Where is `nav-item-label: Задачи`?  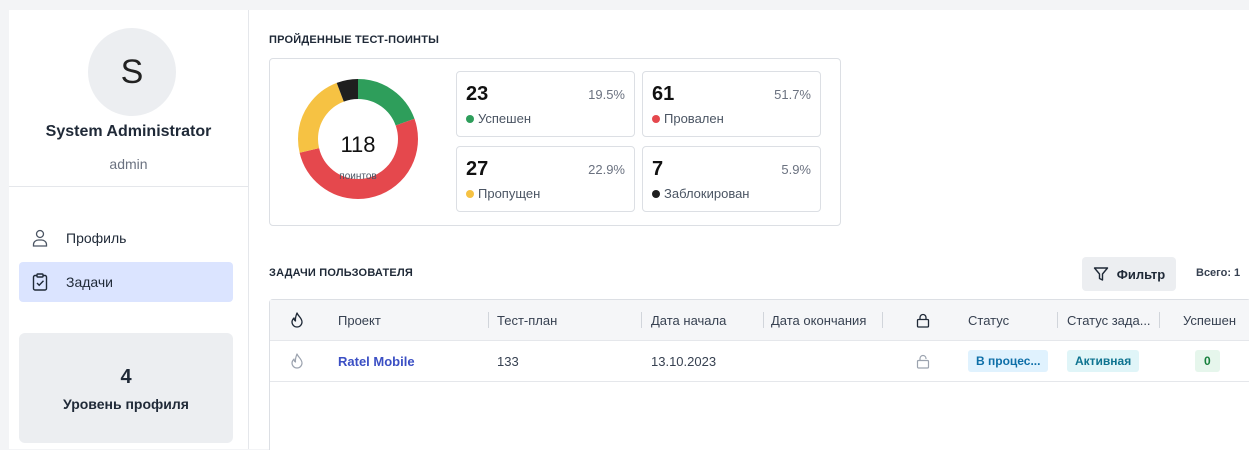
nav-item-label: Задачи is located at coordinates (90, 282).